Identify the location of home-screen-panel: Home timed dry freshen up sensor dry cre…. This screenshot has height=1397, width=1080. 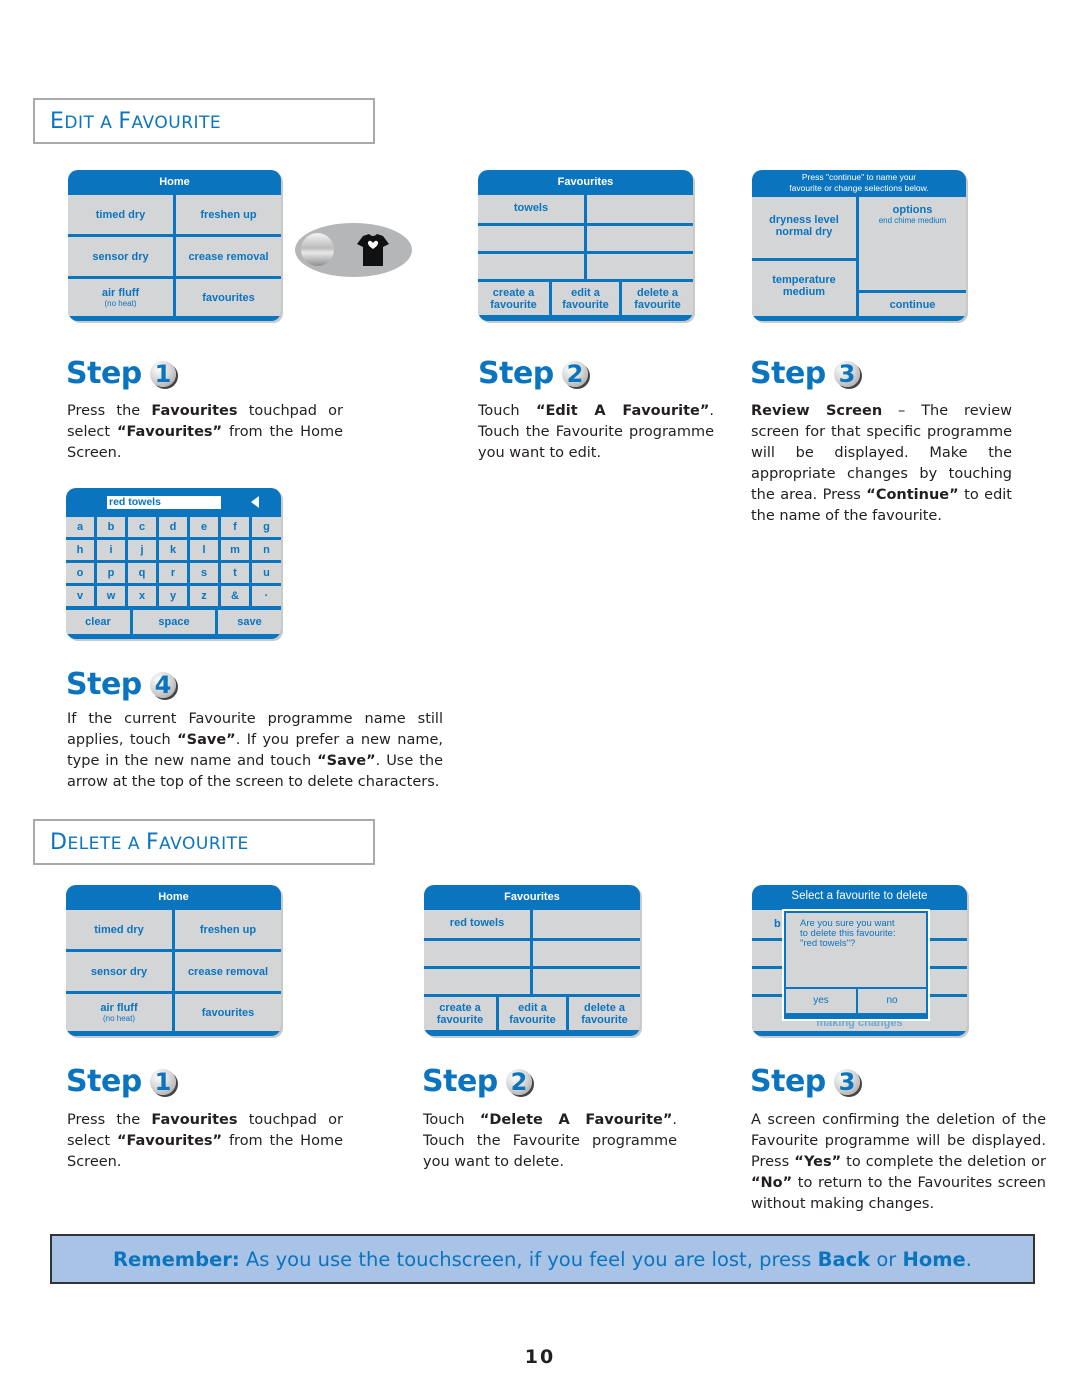
(174, 245).